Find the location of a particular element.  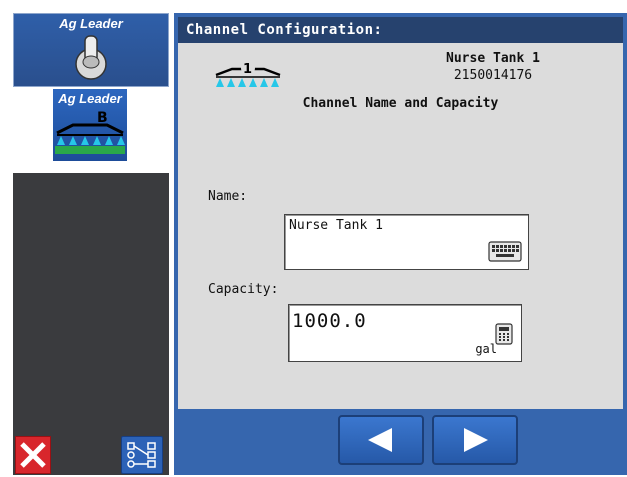

arrow-left-icon is located at coordinates (380, 440).